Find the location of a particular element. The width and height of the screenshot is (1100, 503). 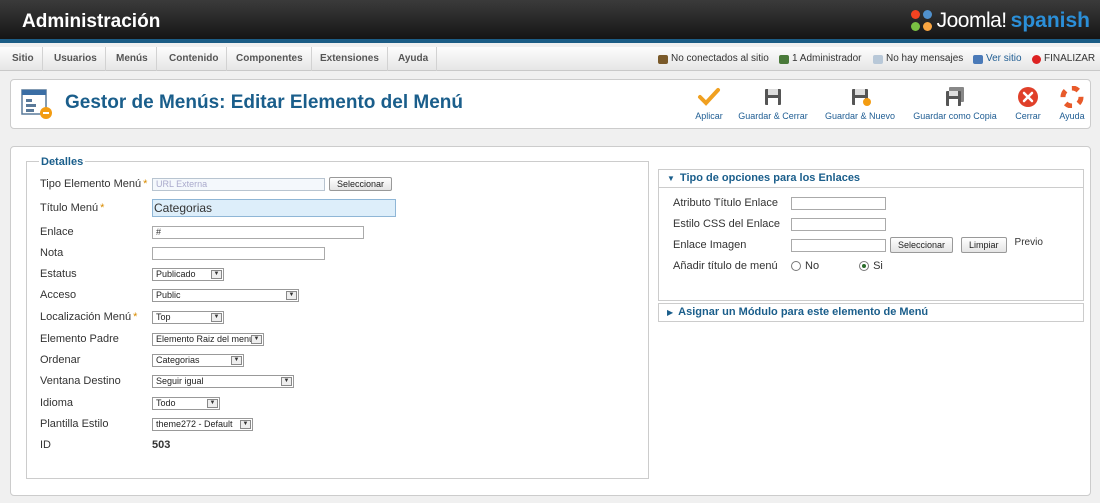

close-icon is located at coordinates (1028, 97).